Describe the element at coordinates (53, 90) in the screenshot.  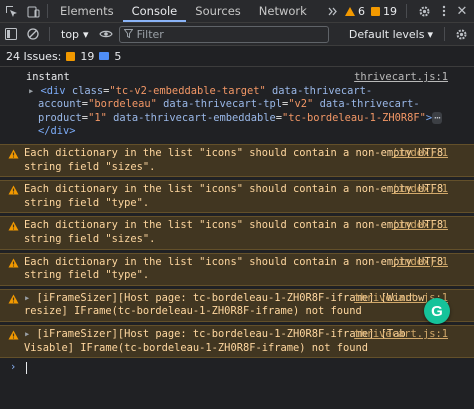
I see `dom-tag-open: <div` at that location.